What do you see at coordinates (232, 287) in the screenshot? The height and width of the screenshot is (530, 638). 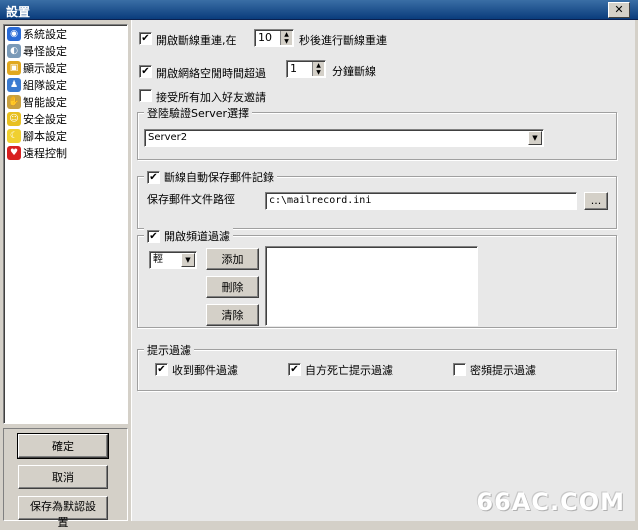 I see `channel-delete-button: 刪除` at bounding box center [232, 287].